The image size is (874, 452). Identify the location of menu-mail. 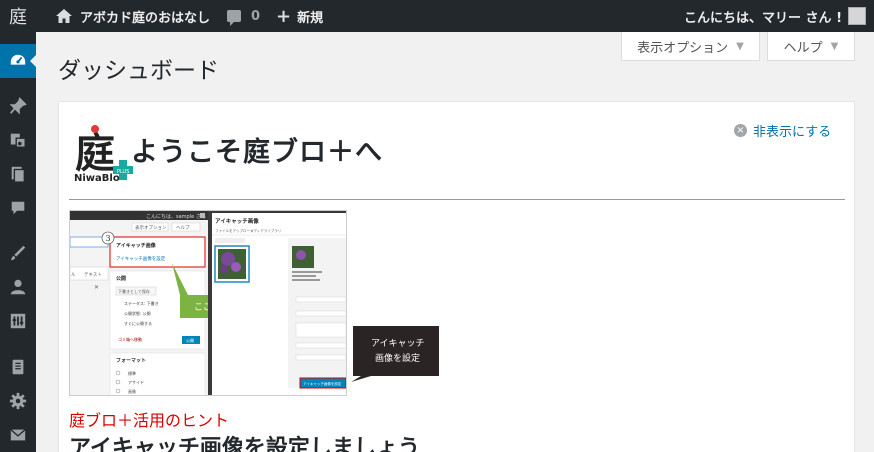
(18, 435).